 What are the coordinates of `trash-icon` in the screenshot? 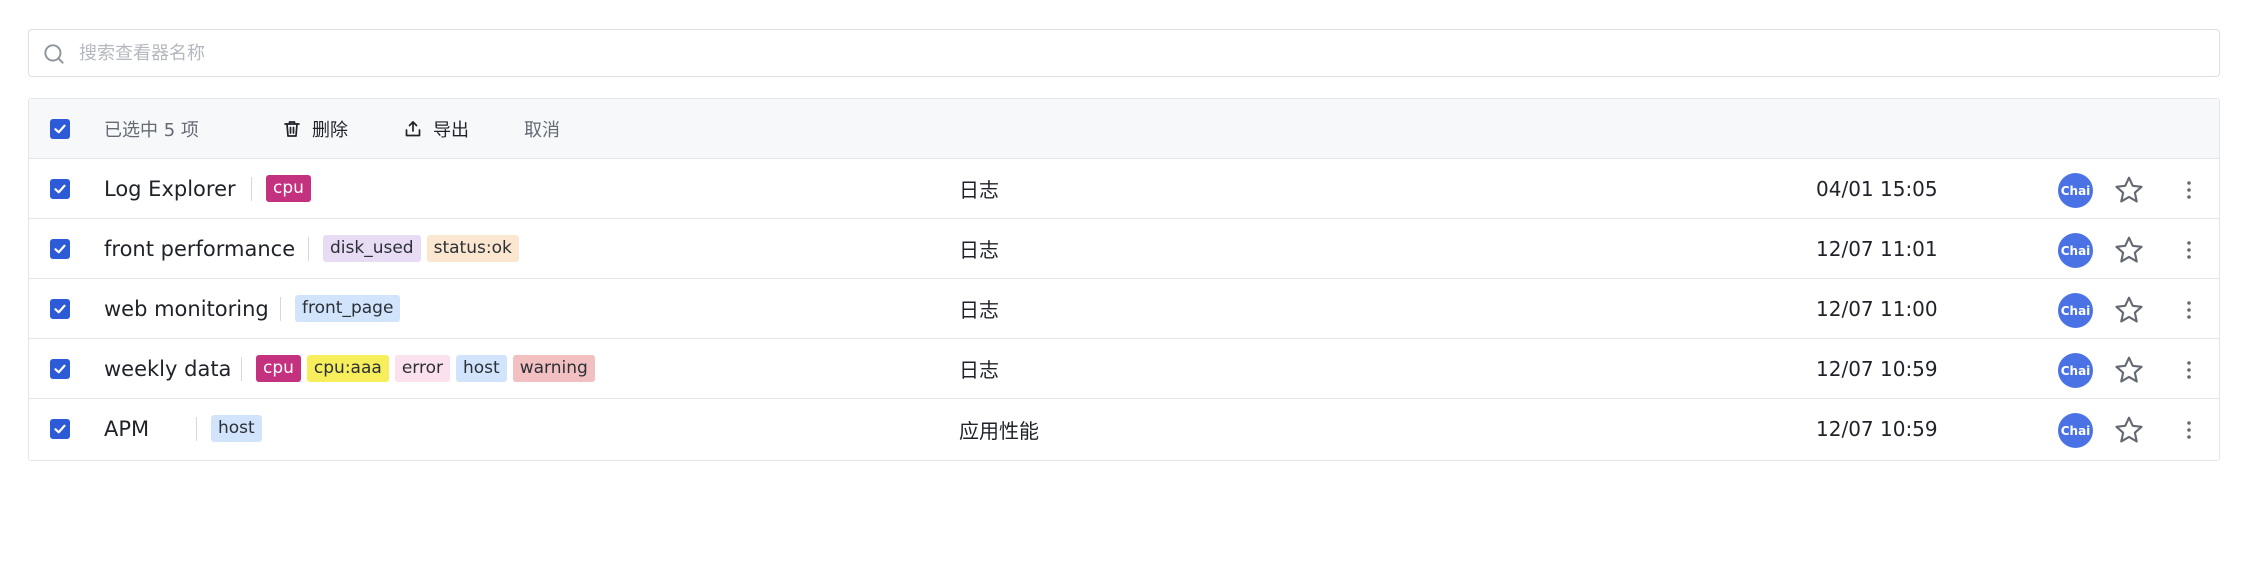 It's located at (292, 128).